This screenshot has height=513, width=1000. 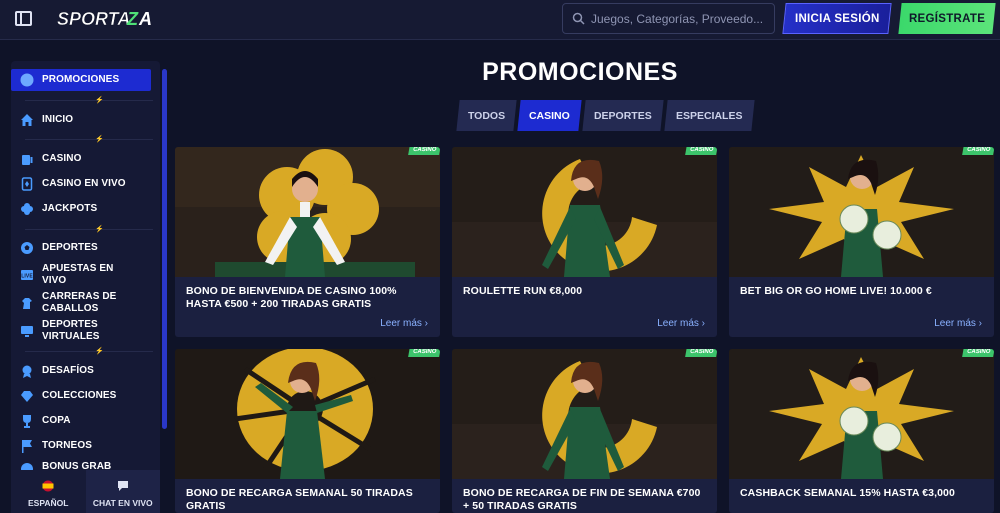 What do you see at coordinates (27, 248) in the screenshot?
I see `soccer-ball-icon` at bounding box center [27, 248].